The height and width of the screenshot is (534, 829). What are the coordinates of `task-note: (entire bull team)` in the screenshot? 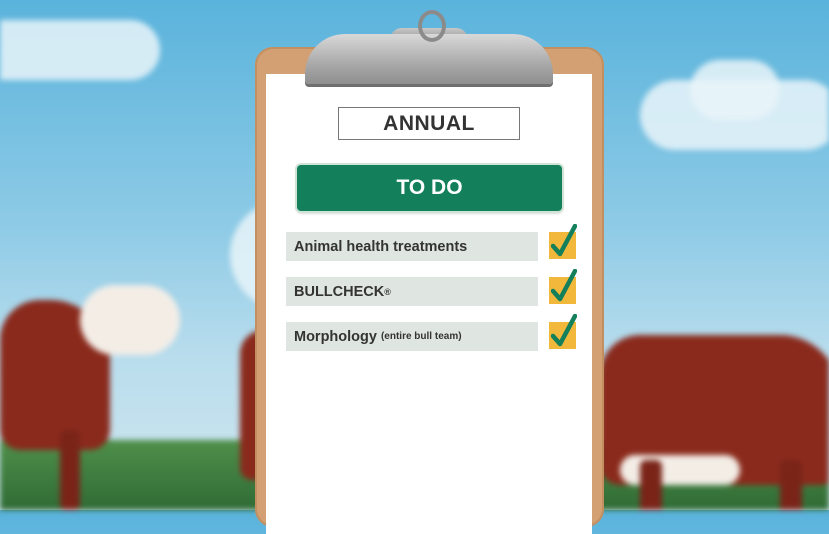 It's located at (421, 336).